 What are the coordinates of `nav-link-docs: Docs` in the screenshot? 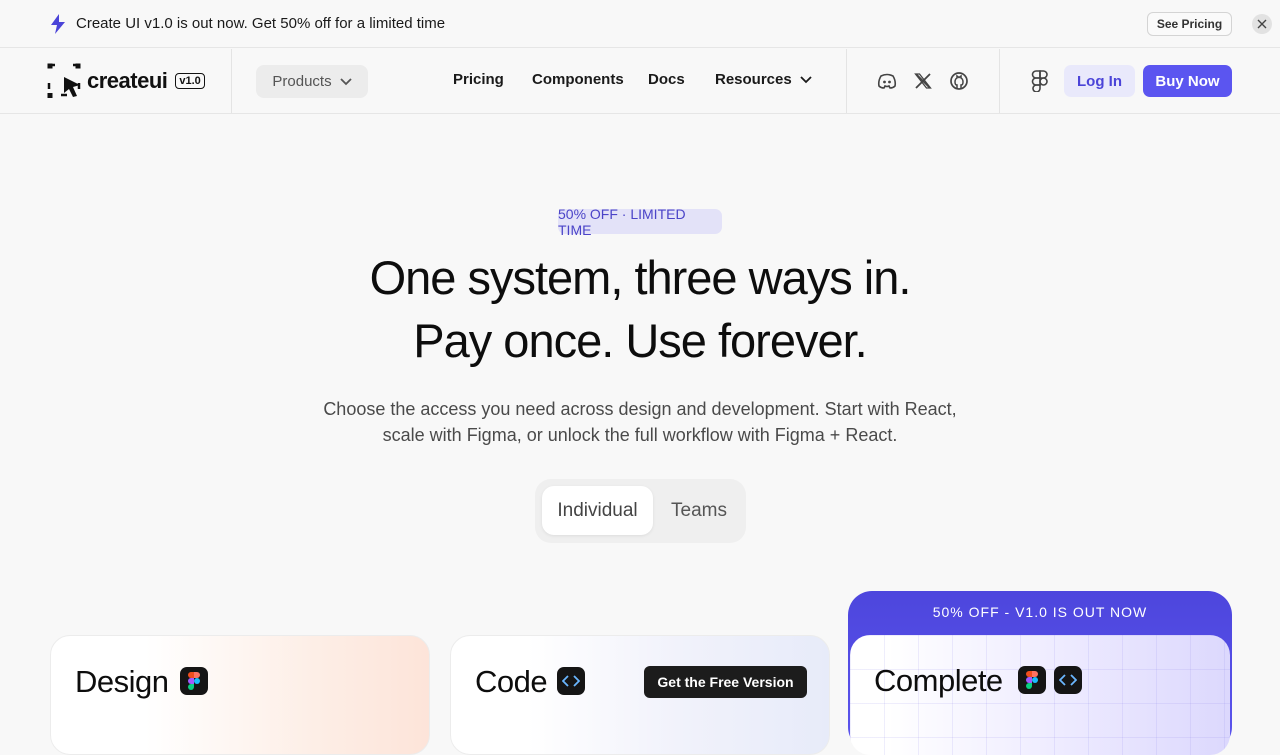 It's located at (666, 79).